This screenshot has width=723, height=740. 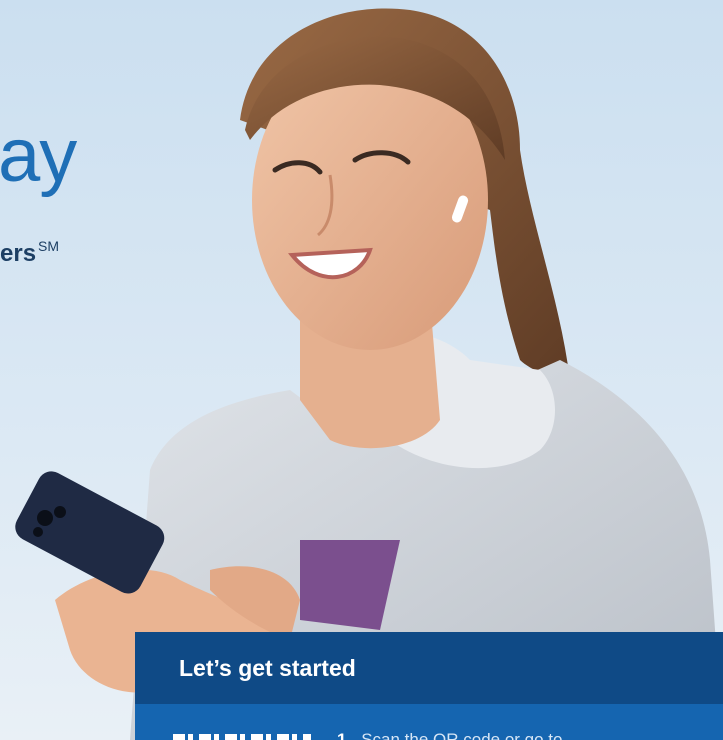 What do you see at coordinates (429, 668) in the screenshot?
I see `card-header: Let’s get started` at bounding box center [429, 668].